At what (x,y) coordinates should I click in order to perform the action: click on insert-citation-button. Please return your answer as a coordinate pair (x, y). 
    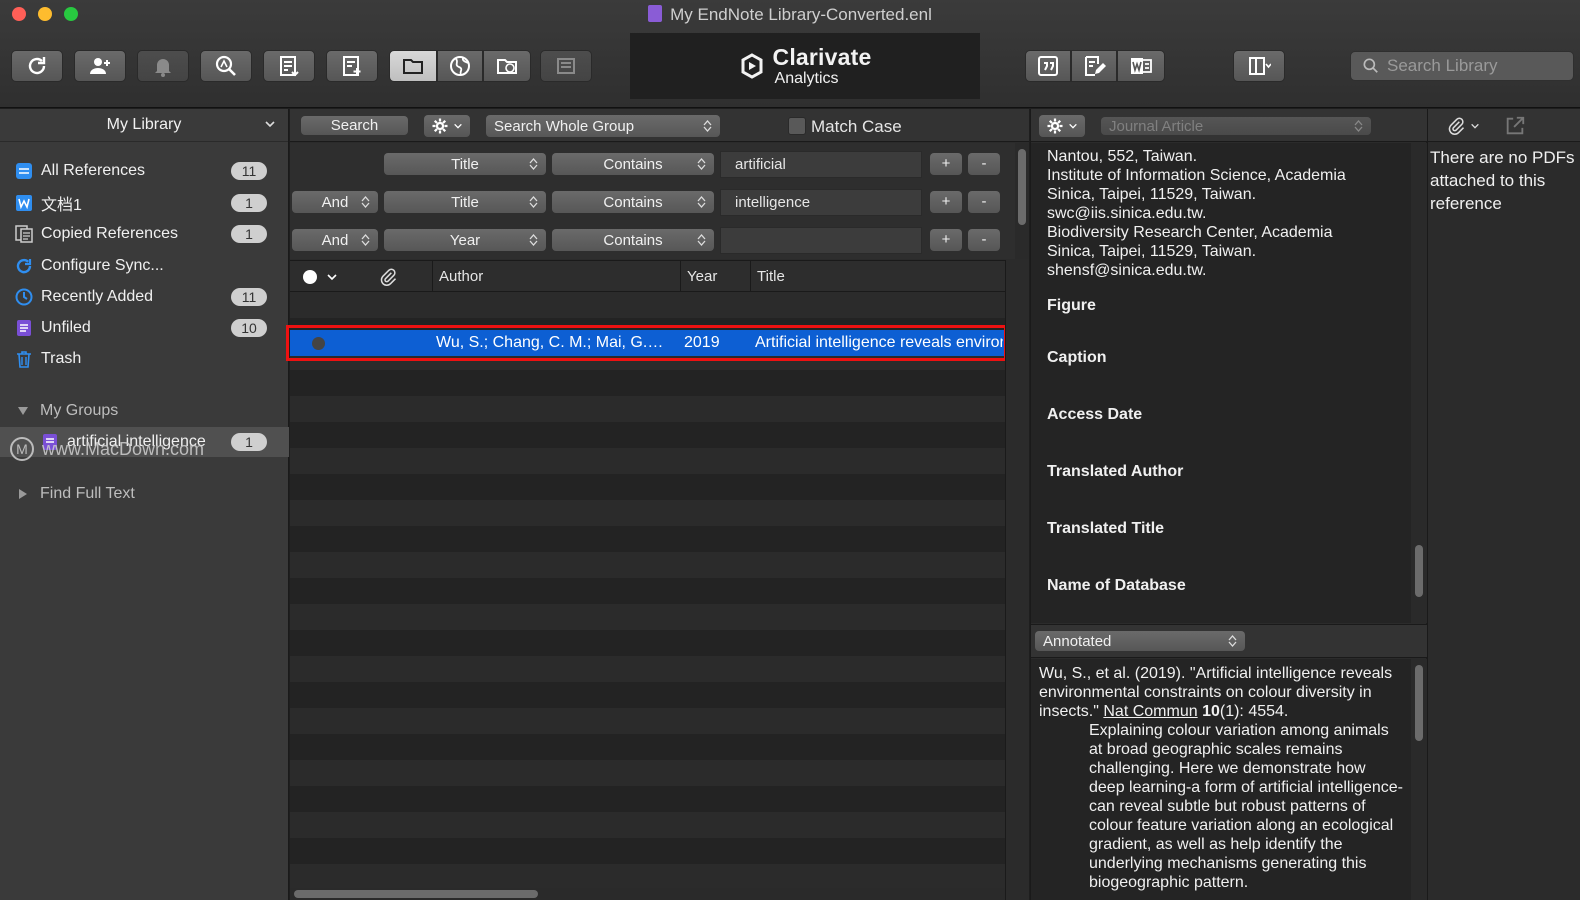
    Looking at the image, I should click on (1048, 66).